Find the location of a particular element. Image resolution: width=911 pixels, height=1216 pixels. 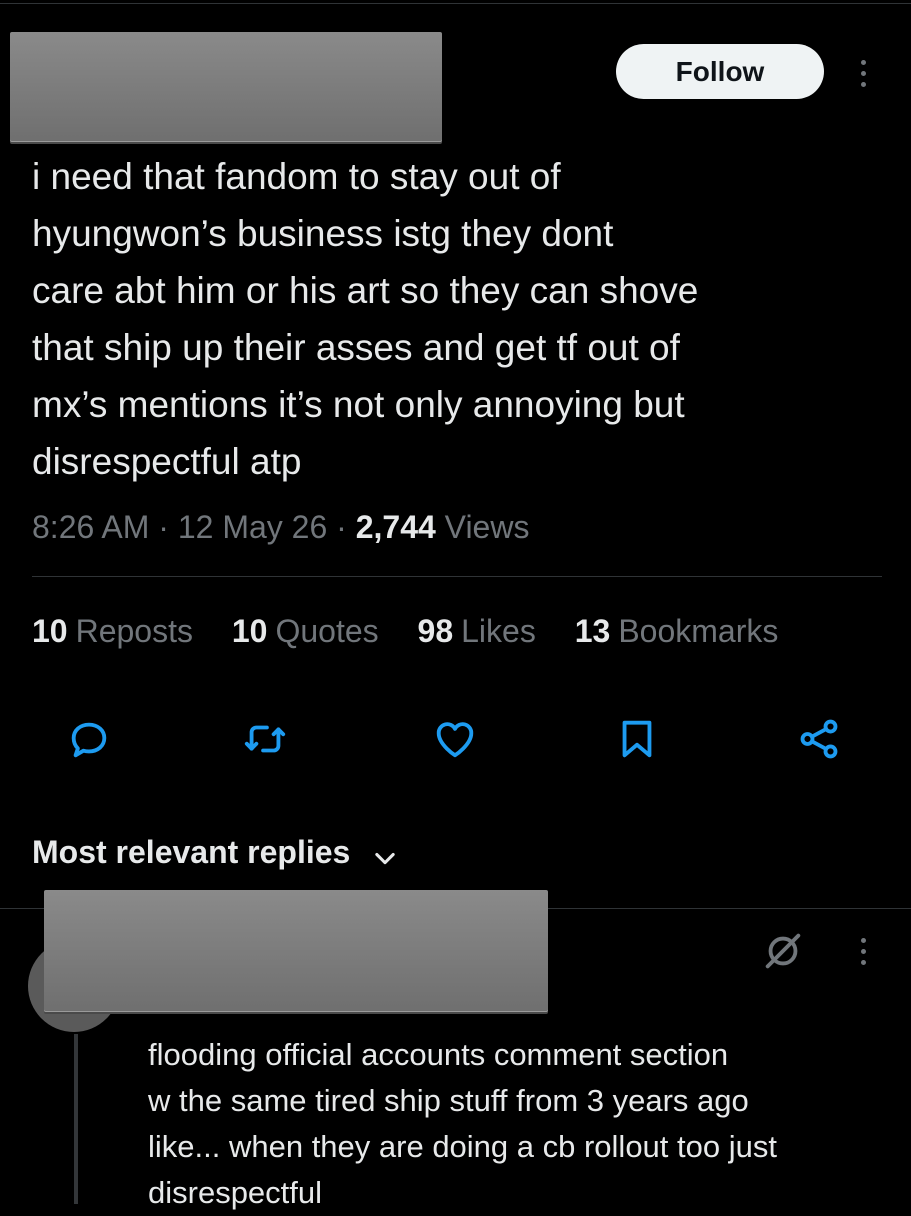

top-divider is located at coordinates (455, 3).